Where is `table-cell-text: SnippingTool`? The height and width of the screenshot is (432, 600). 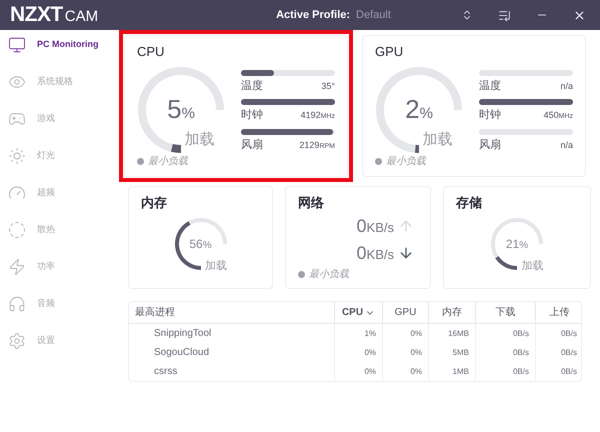
table-cell-text: SnippingTool is located at coordinates (182, 334).